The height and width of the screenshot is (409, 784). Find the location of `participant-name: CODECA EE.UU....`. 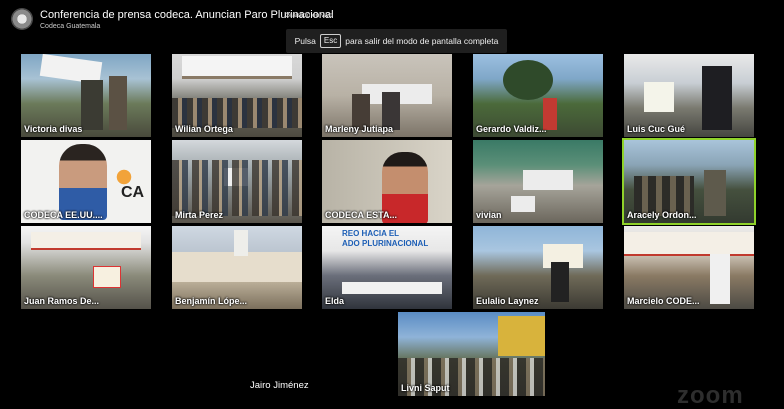

participant-name: CODECA EE.UU.... is located at coordinates (63, 215).